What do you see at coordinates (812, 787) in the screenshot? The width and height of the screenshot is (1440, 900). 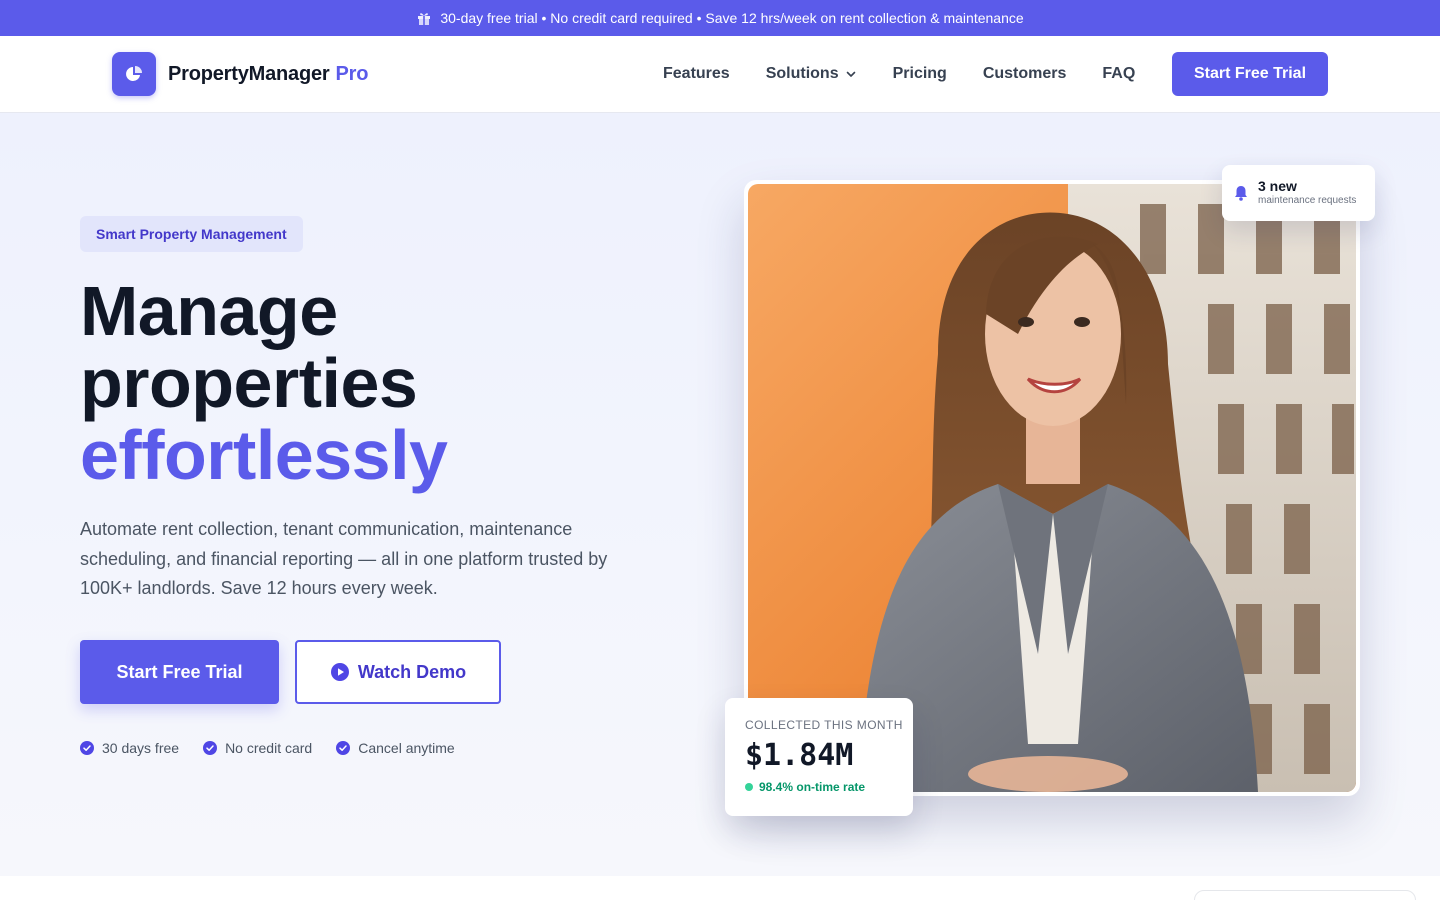 I see `stat-rate-label: 98.4% on-time rate` at bounding box center [812, 787].